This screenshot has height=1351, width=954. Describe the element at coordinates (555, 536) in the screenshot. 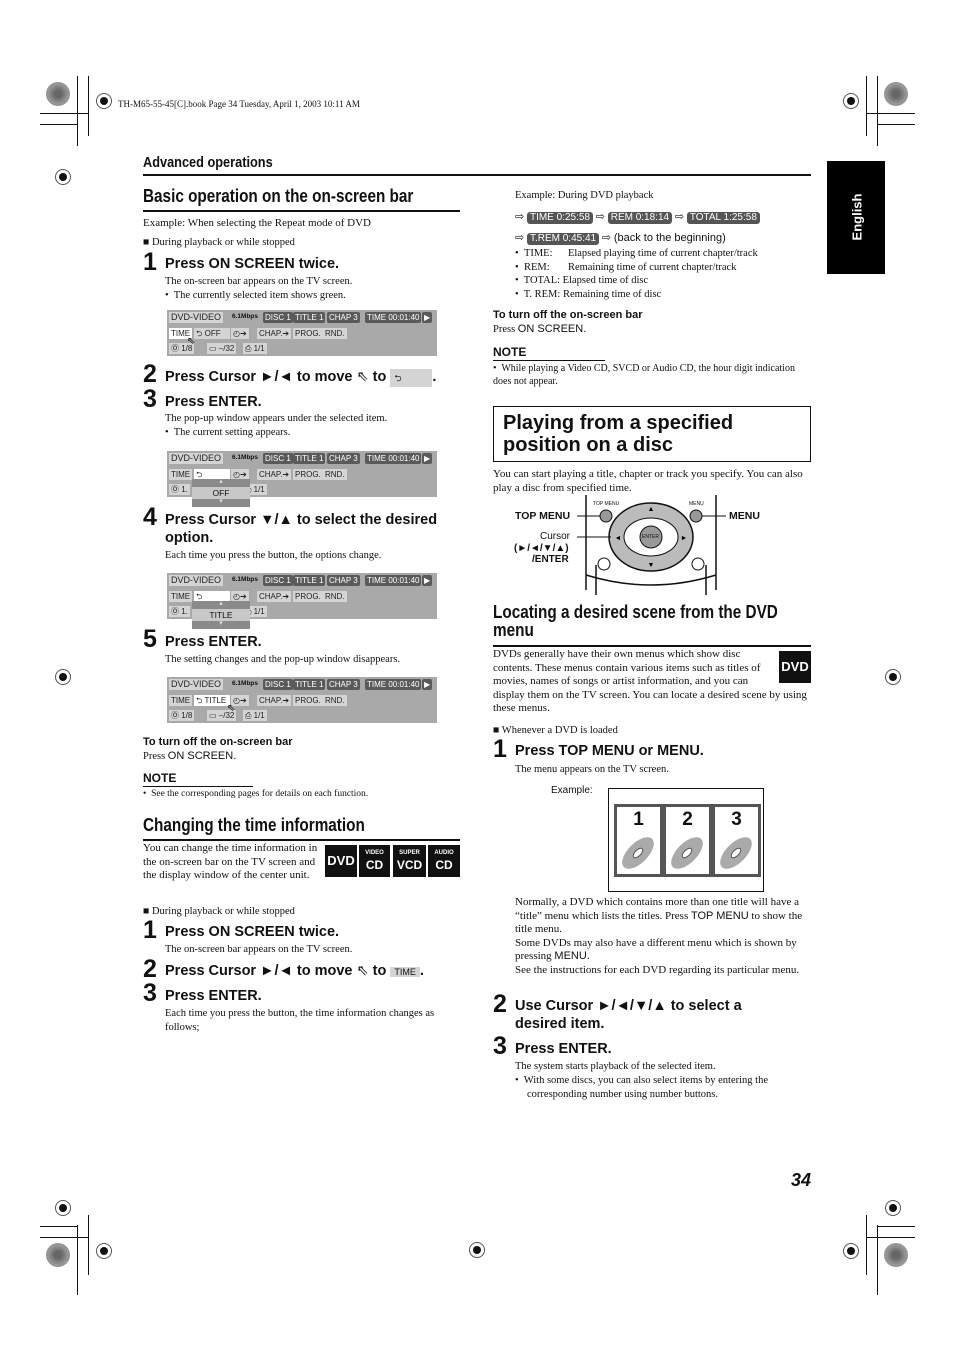

I see `cursor-callout: Cursor` at that location.